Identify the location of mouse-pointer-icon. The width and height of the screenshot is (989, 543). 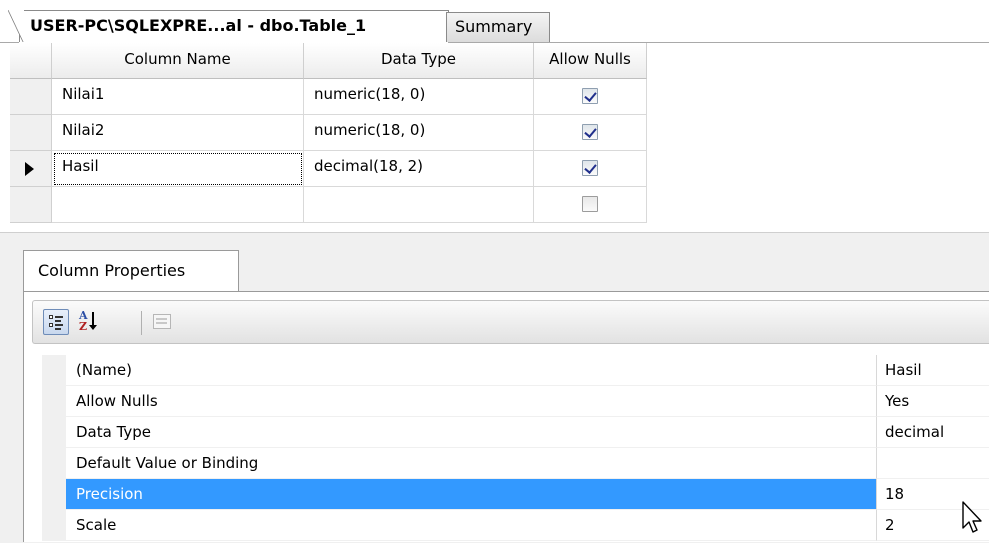
(972, 517).